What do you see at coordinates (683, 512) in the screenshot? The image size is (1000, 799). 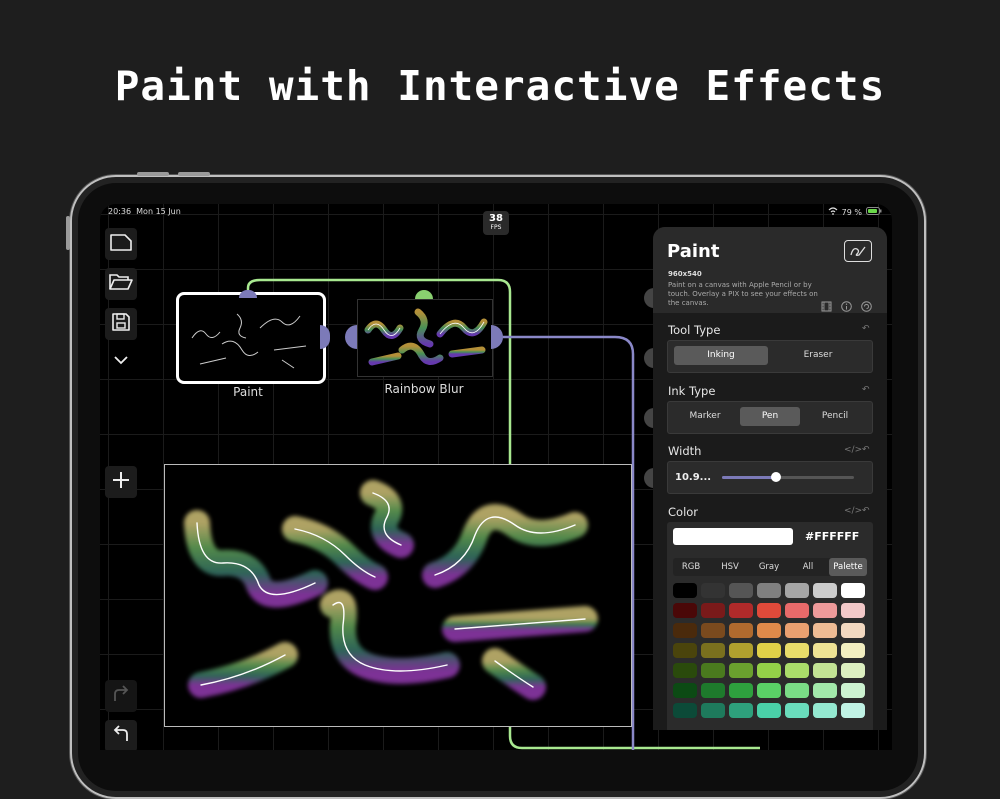 I see `color-label: Color` at bounding box center [683, 512].